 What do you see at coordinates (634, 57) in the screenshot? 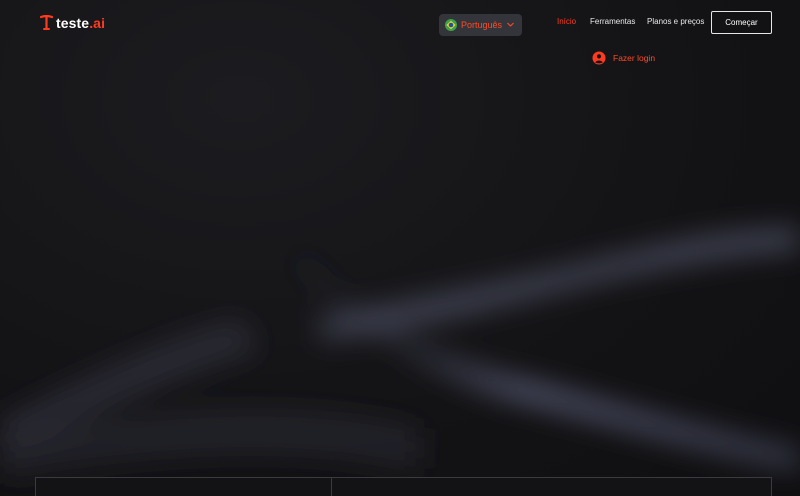
I see `login-label: Fazer login` at bounding box center [634, 57].